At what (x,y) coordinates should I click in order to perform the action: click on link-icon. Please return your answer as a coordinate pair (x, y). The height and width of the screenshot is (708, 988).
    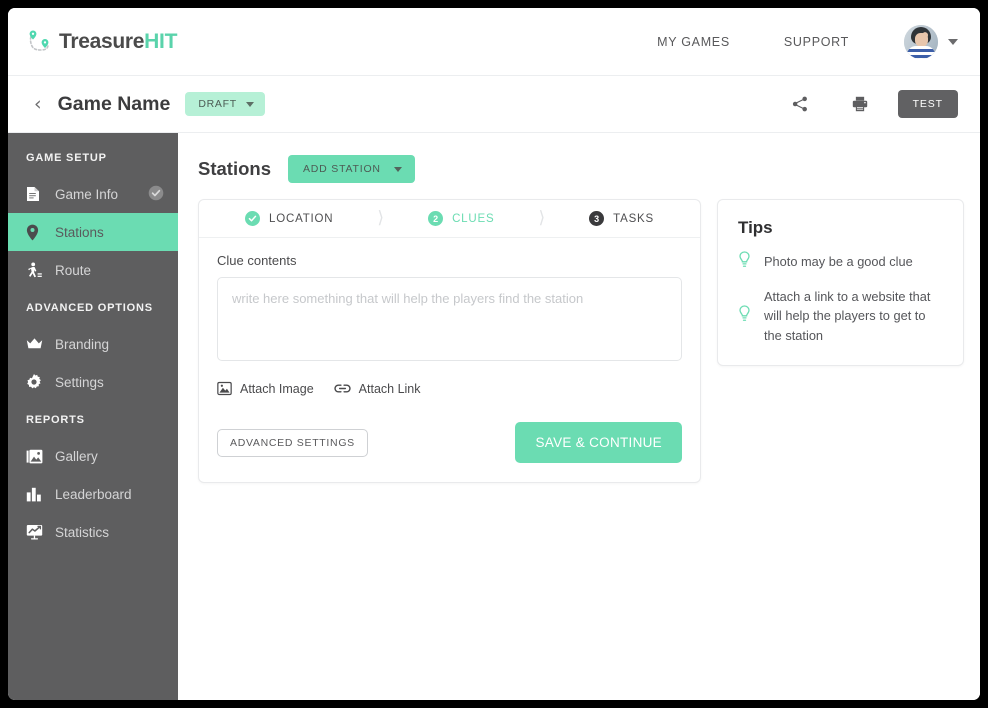
    Looking at the image, I should click on (342, 388).